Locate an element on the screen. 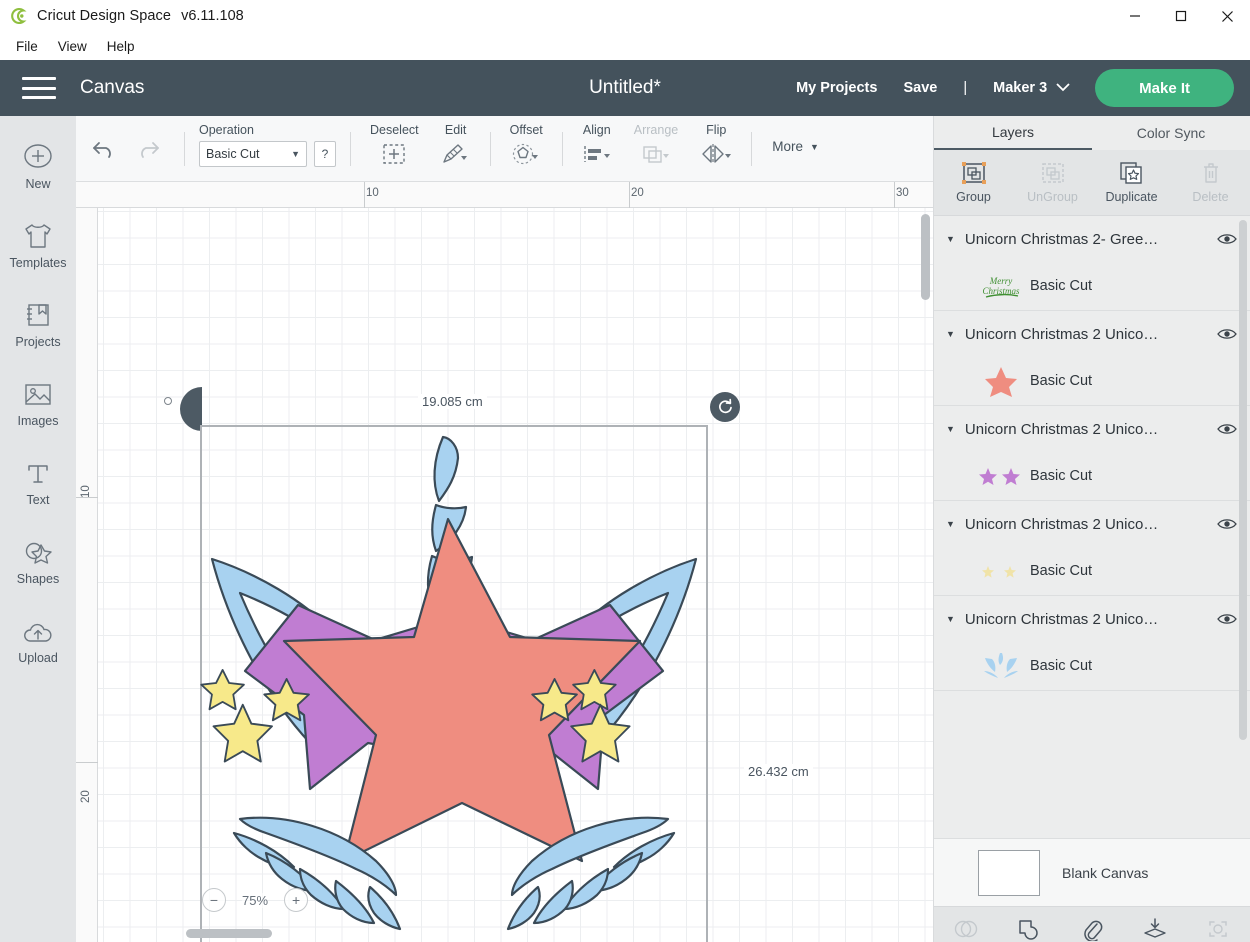 Image resolution: width=1250 pixels, height=942 pixels. cloud-upload-icon is located at coordinates (38, 629).